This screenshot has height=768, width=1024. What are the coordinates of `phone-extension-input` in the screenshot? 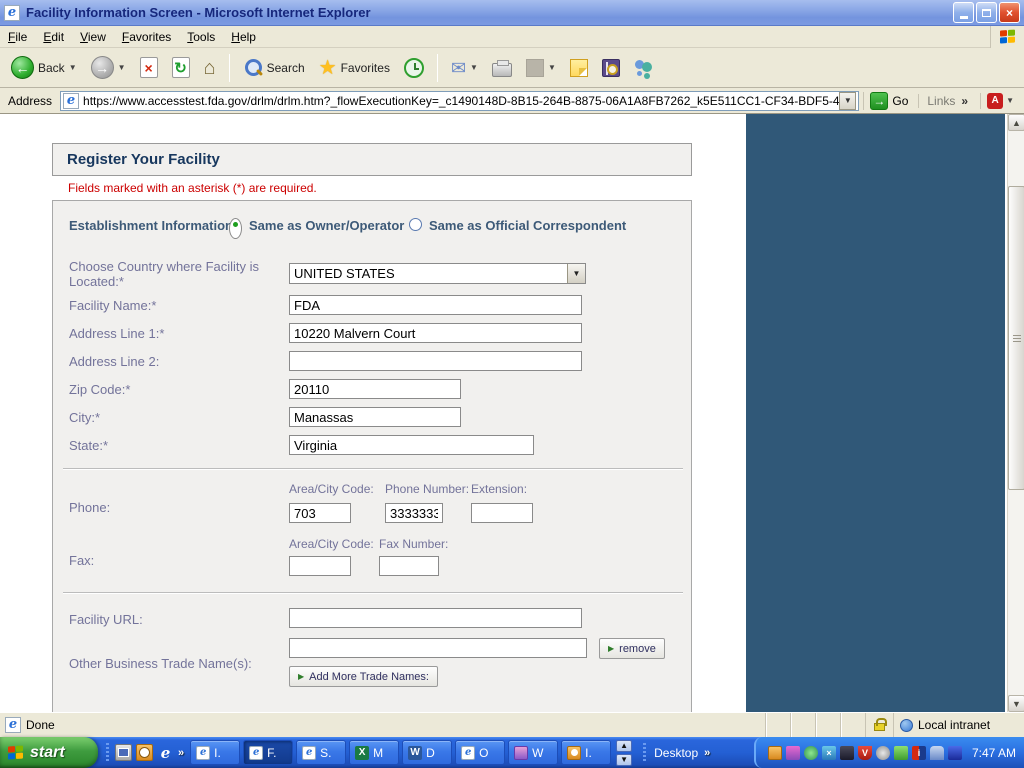 It's located at (502, 513).